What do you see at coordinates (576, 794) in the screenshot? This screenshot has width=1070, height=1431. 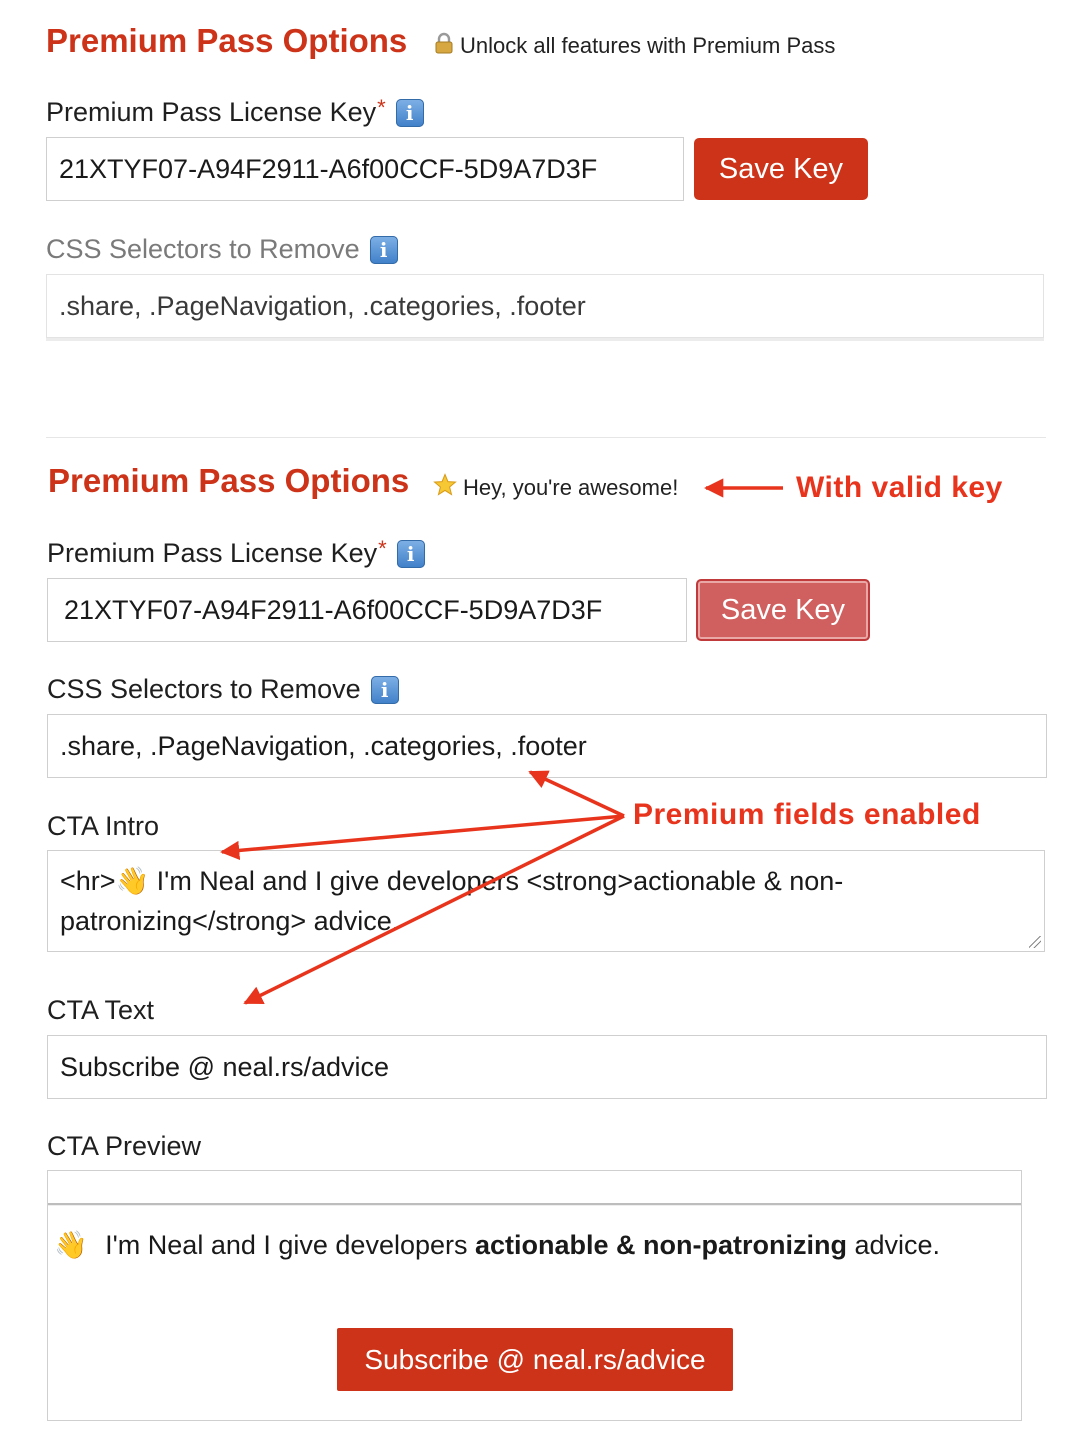 I see `css-selectors-arrow` at bounding box center [576, 794].